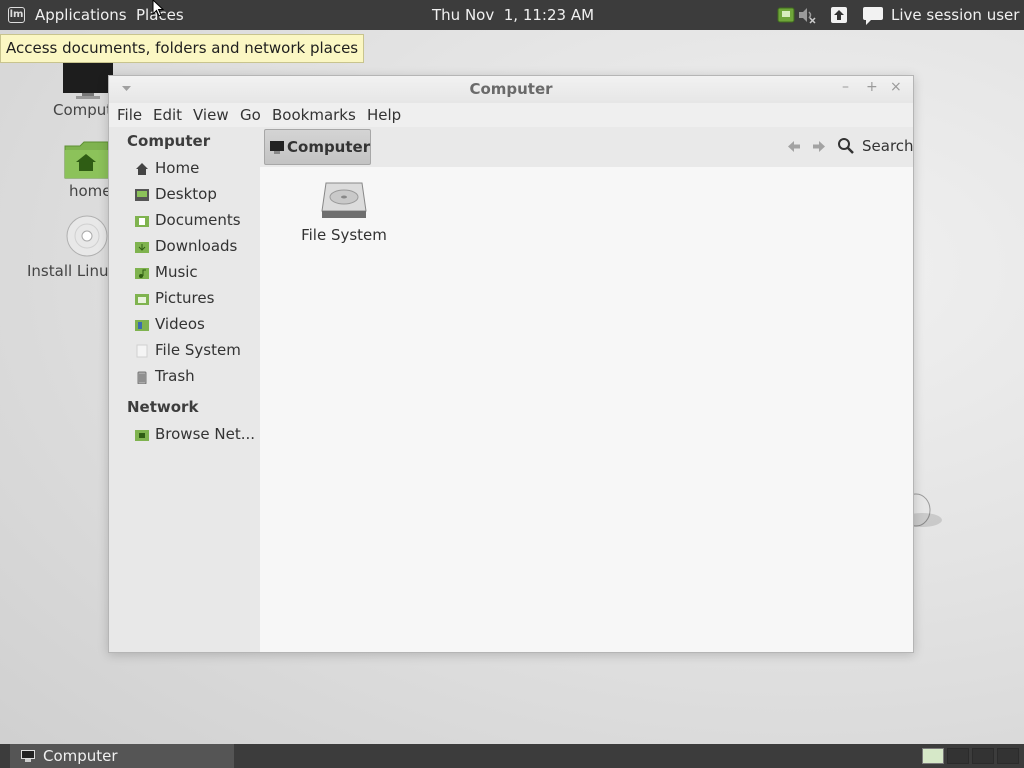 Image resolution: width=1024 pixels, height=768 pixels. What do you see at coordinates (511, 115) in the screenshot?
I see `menubar: File Edit View Go Bookmarks Help` at bounding box center [511, 115].